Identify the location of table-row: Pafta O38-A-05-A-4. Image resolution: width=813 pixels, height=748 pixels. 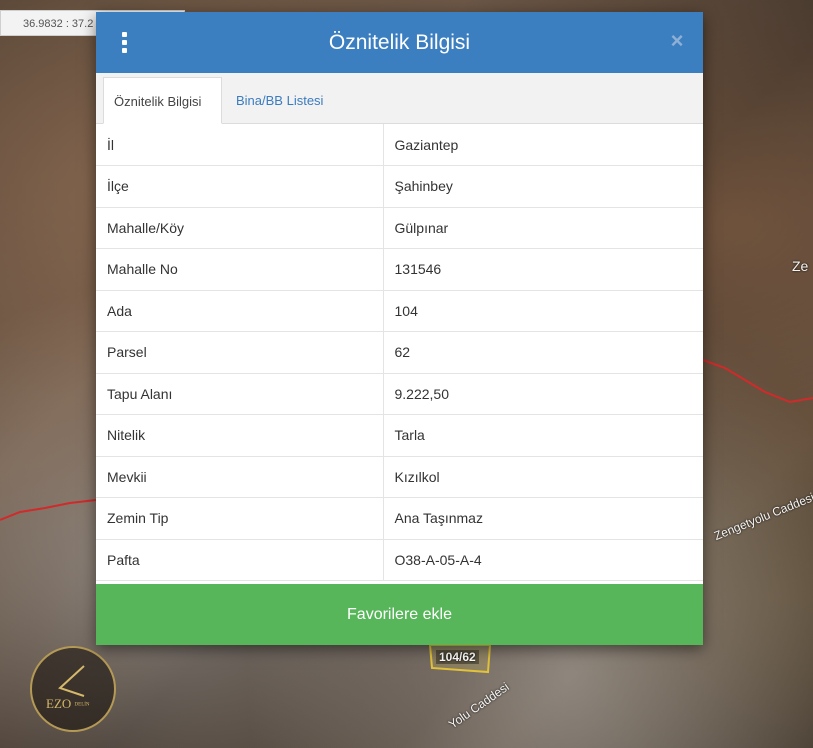
(399, 560).